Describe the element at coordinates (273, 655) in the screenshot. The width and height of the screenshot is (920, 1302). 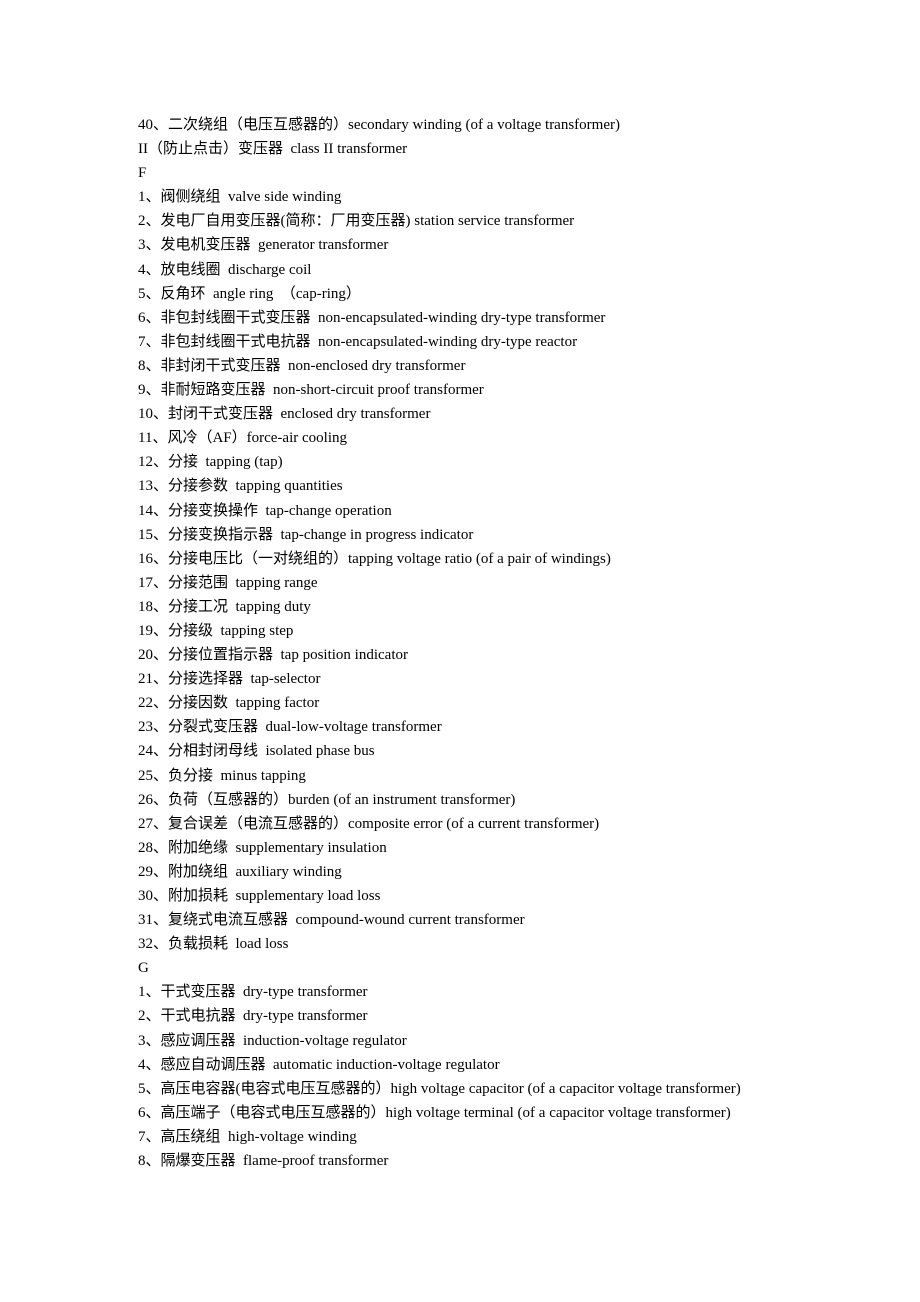
I see `glossary-entry: 20、分接位置指示器 tap position indicator` at that location.